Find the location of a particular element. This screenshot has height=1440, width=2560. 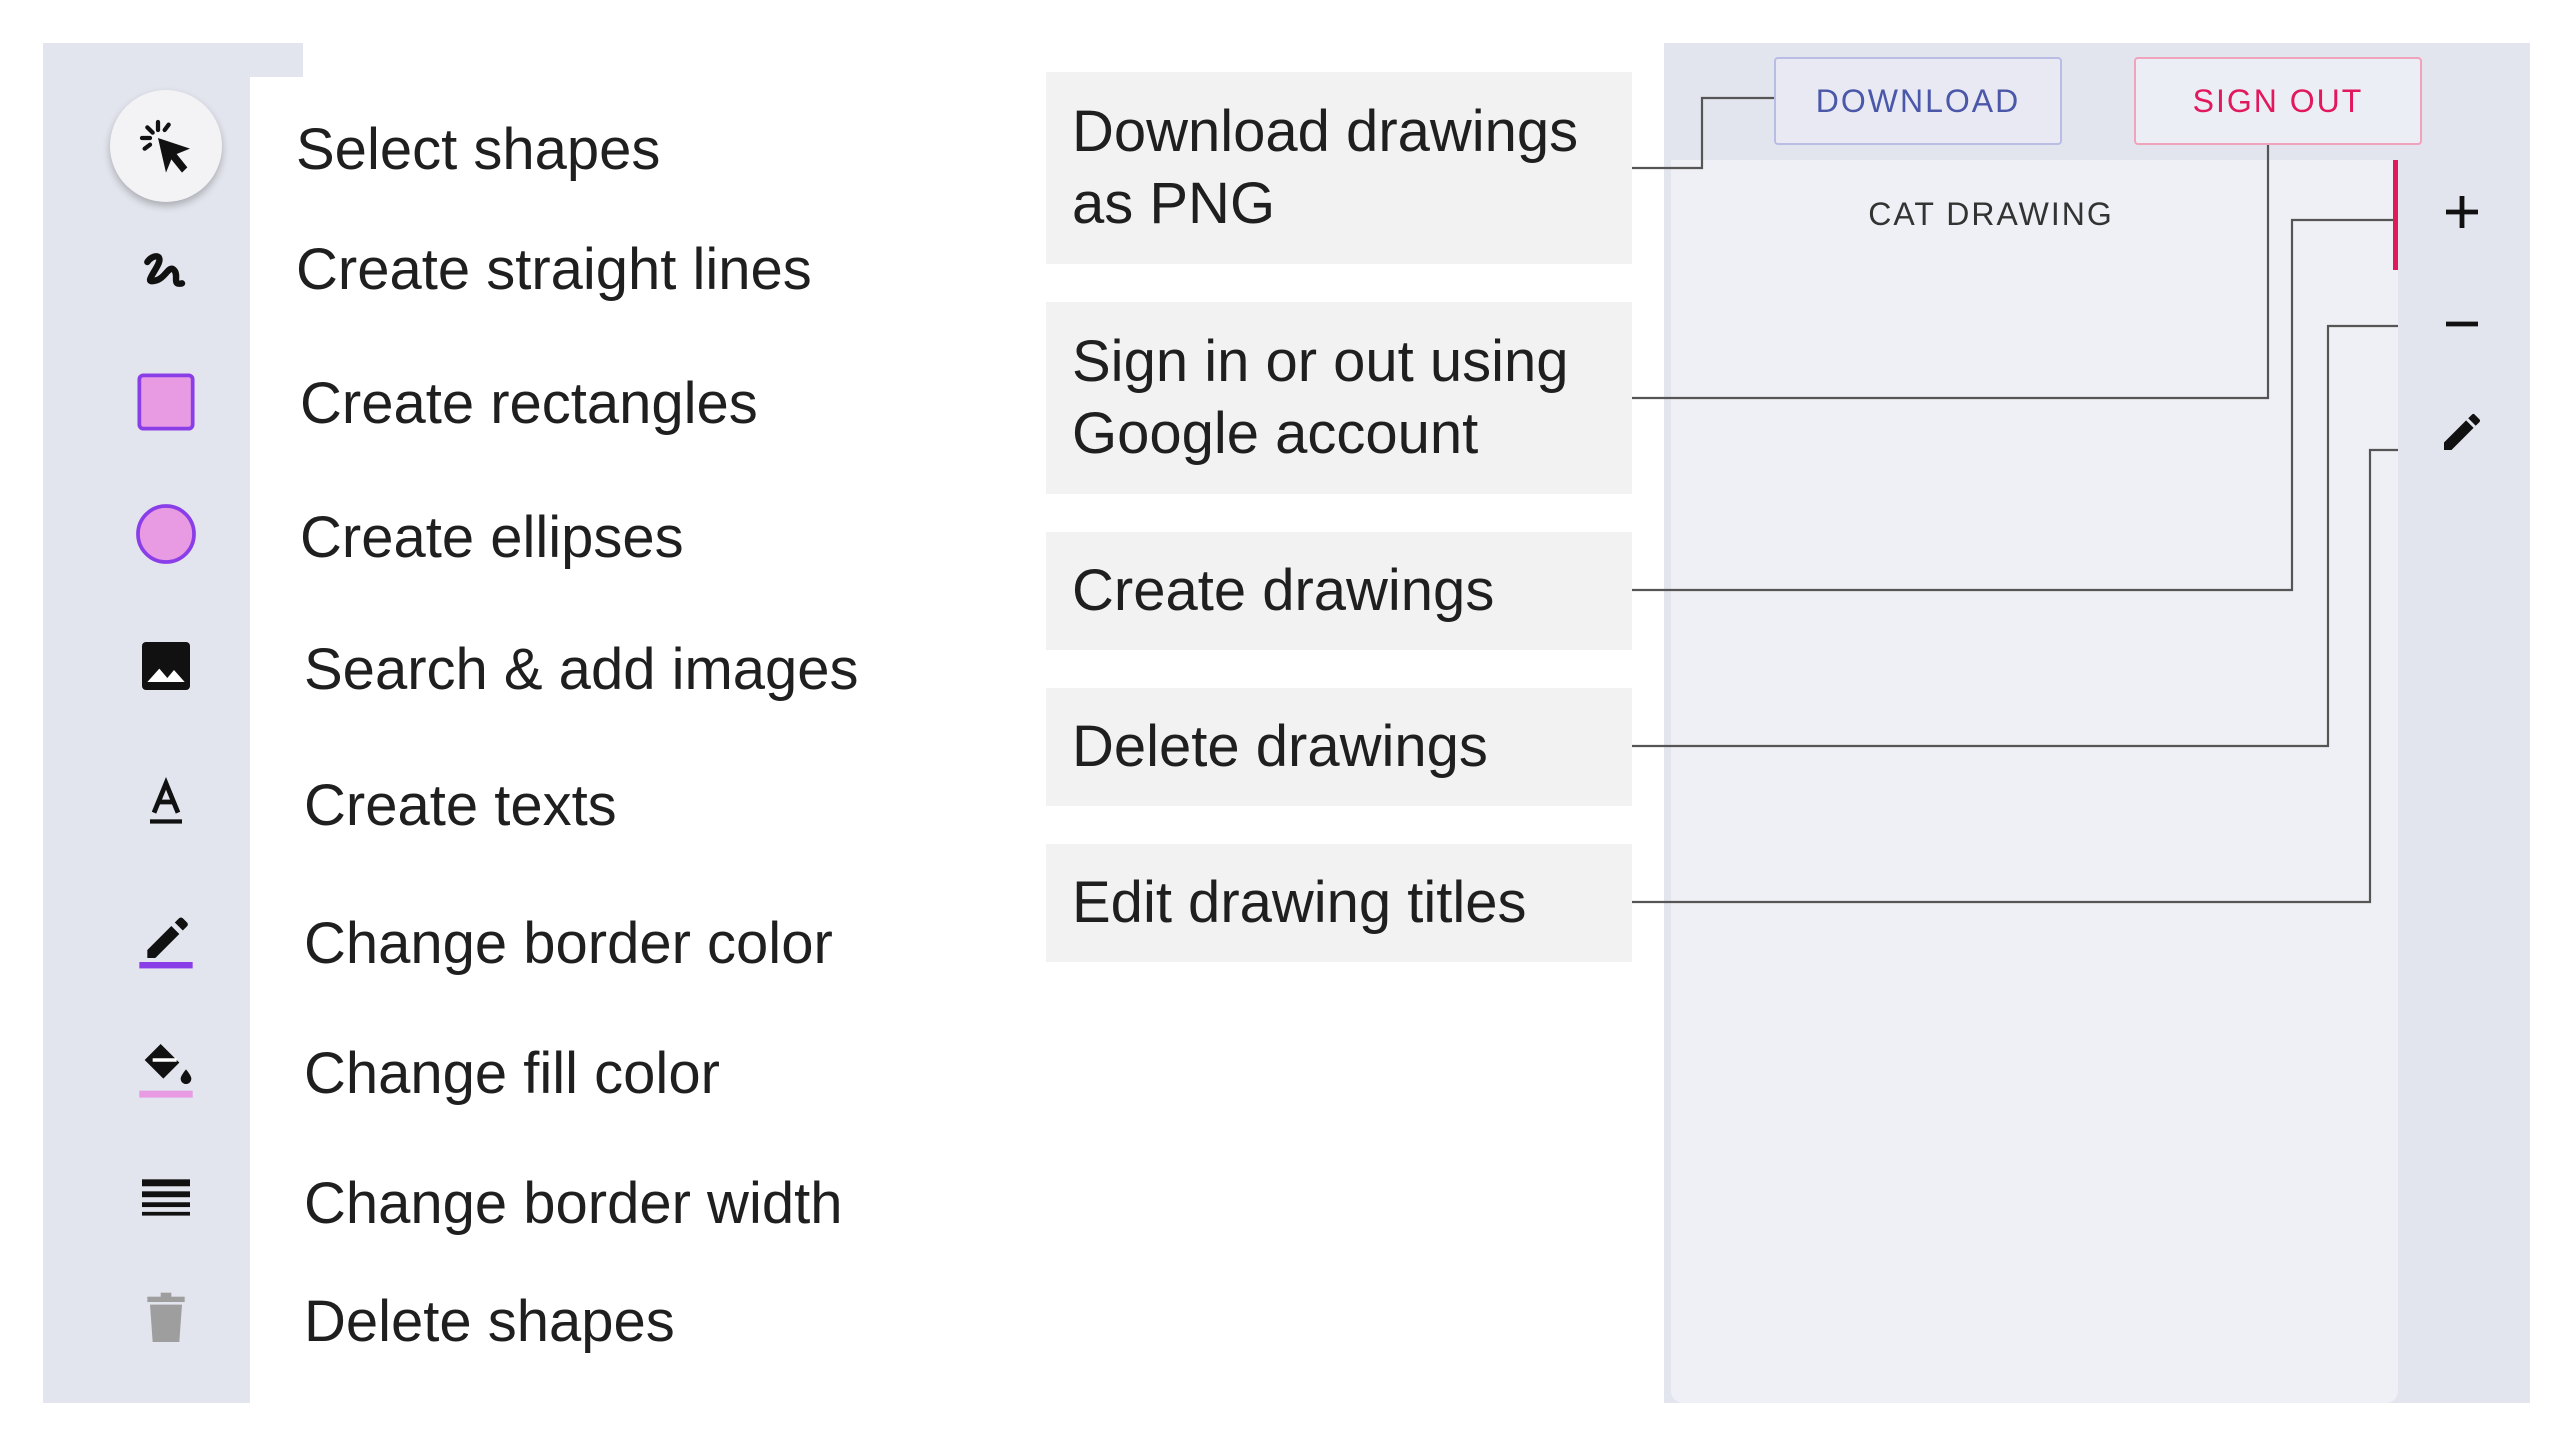

trash-icon is located at coordinates (166, 1317).